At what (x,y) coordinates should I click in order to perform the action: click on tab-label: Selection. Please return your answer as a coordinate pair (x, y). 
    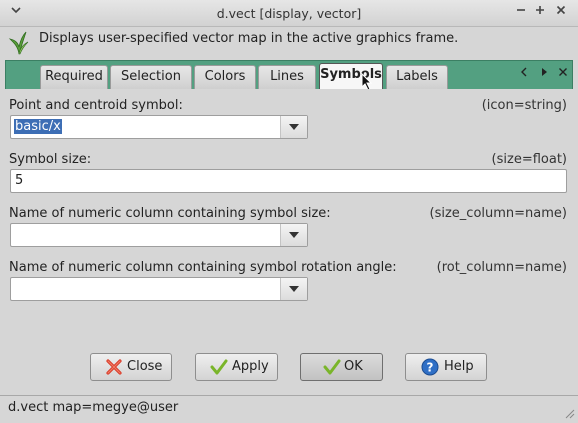
    Looking at the image, I should click on (151, 76).